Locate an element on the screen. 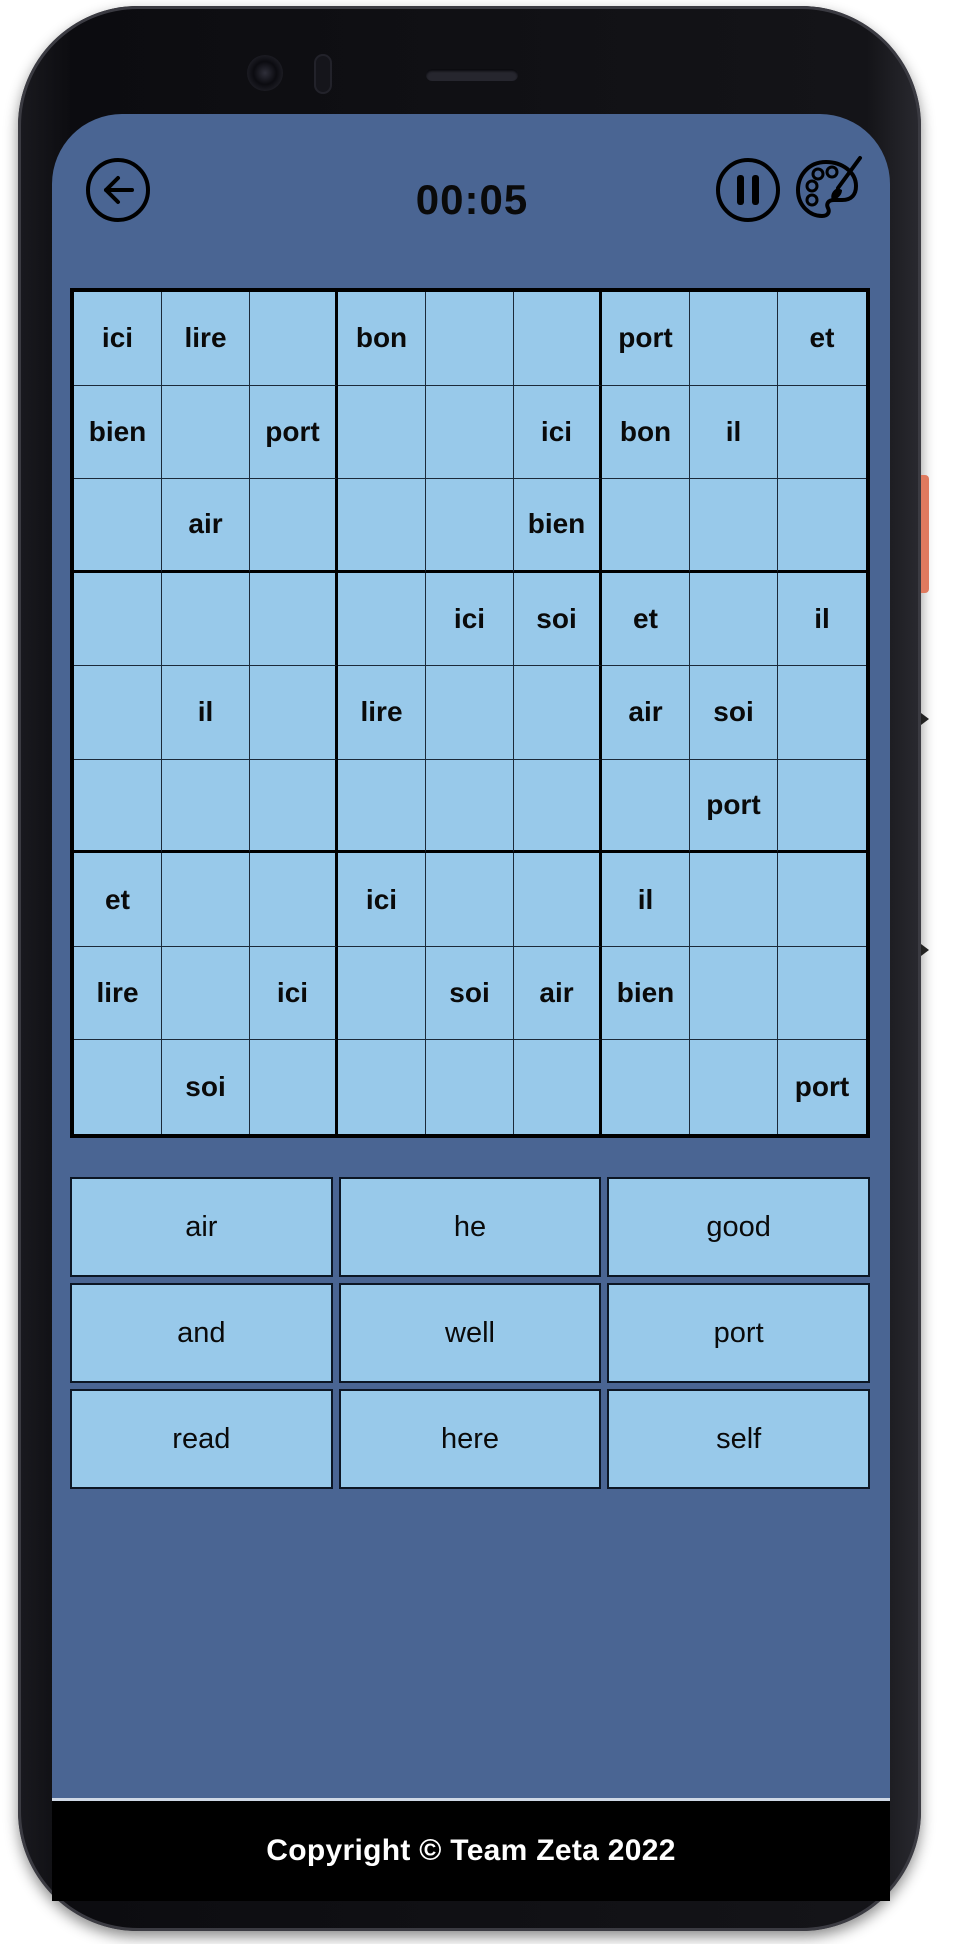 This screenshot has height=1944, width=963. game-timer: 00:05 is located at coordinates (472, 199).